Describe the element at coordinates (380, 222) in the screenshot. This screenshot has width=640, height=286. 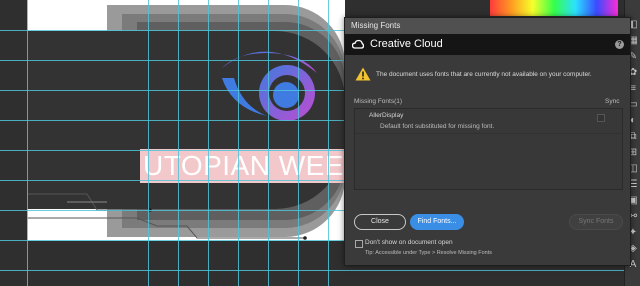
I see `close-button: Close` at that location.